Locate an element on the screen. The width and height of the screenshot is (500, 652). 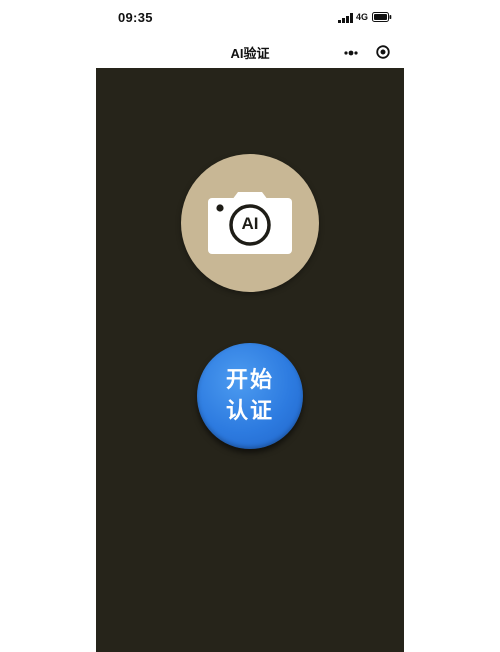
start-button-line2: 认证 is located at coordinates (249, 410).